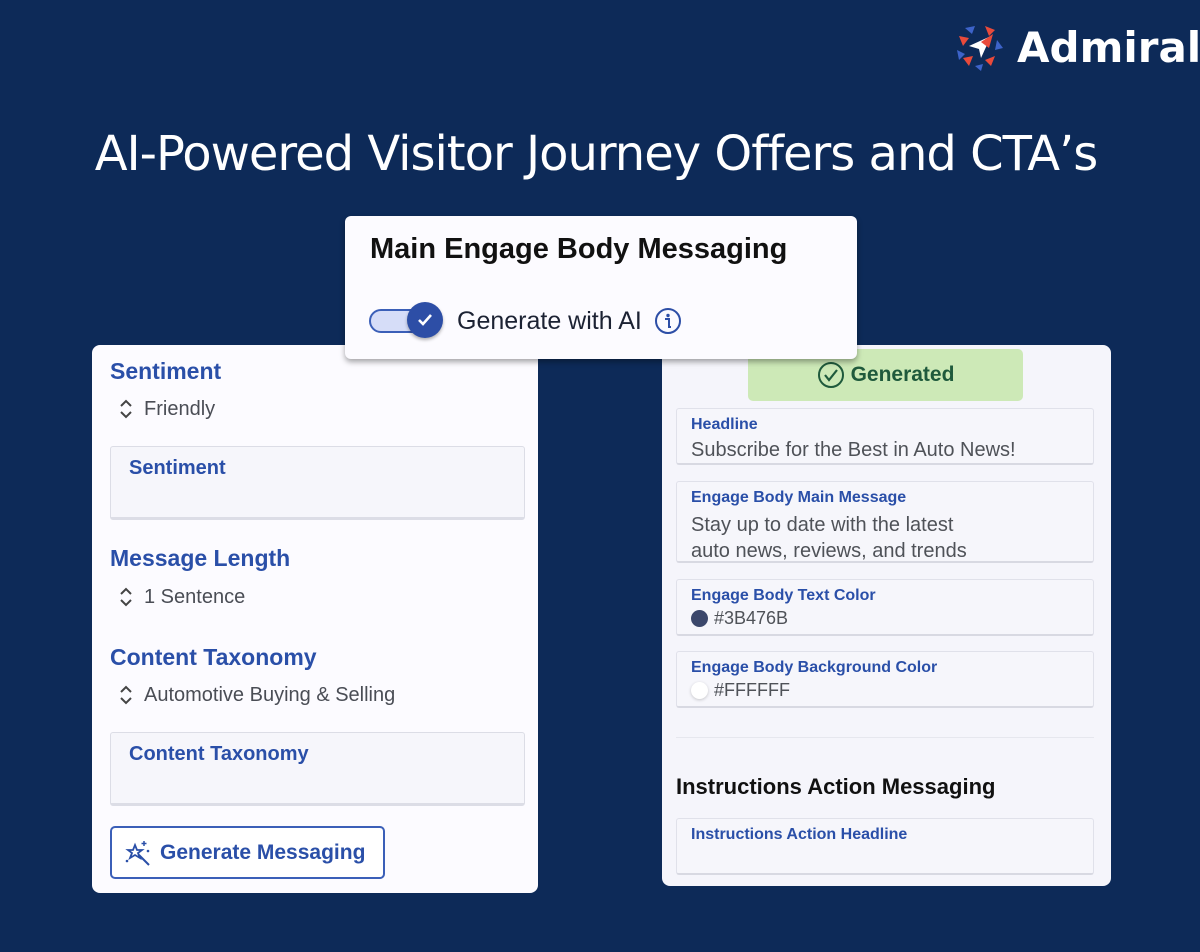  What do you see at coordinates (699, 690) in the screenshot?
I see `background-color-swatch` at bounding box center [699, 690].